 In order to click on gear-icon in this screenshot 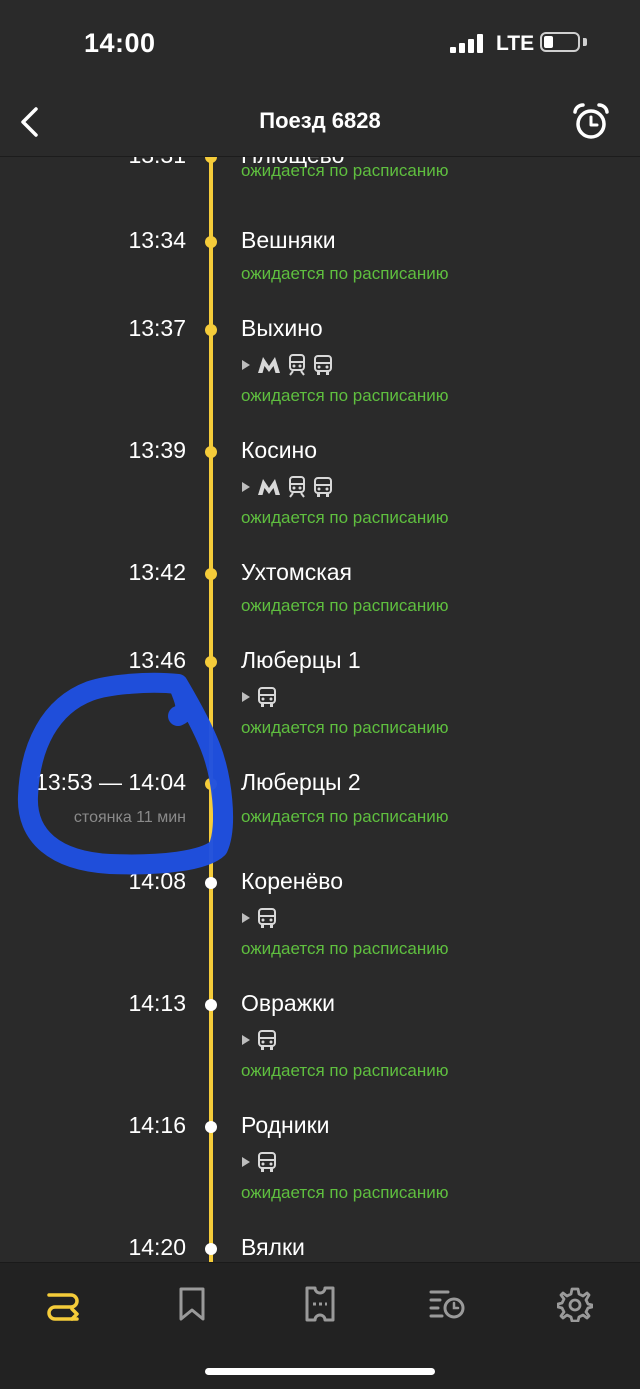, I will do `click(575, 1304)`.